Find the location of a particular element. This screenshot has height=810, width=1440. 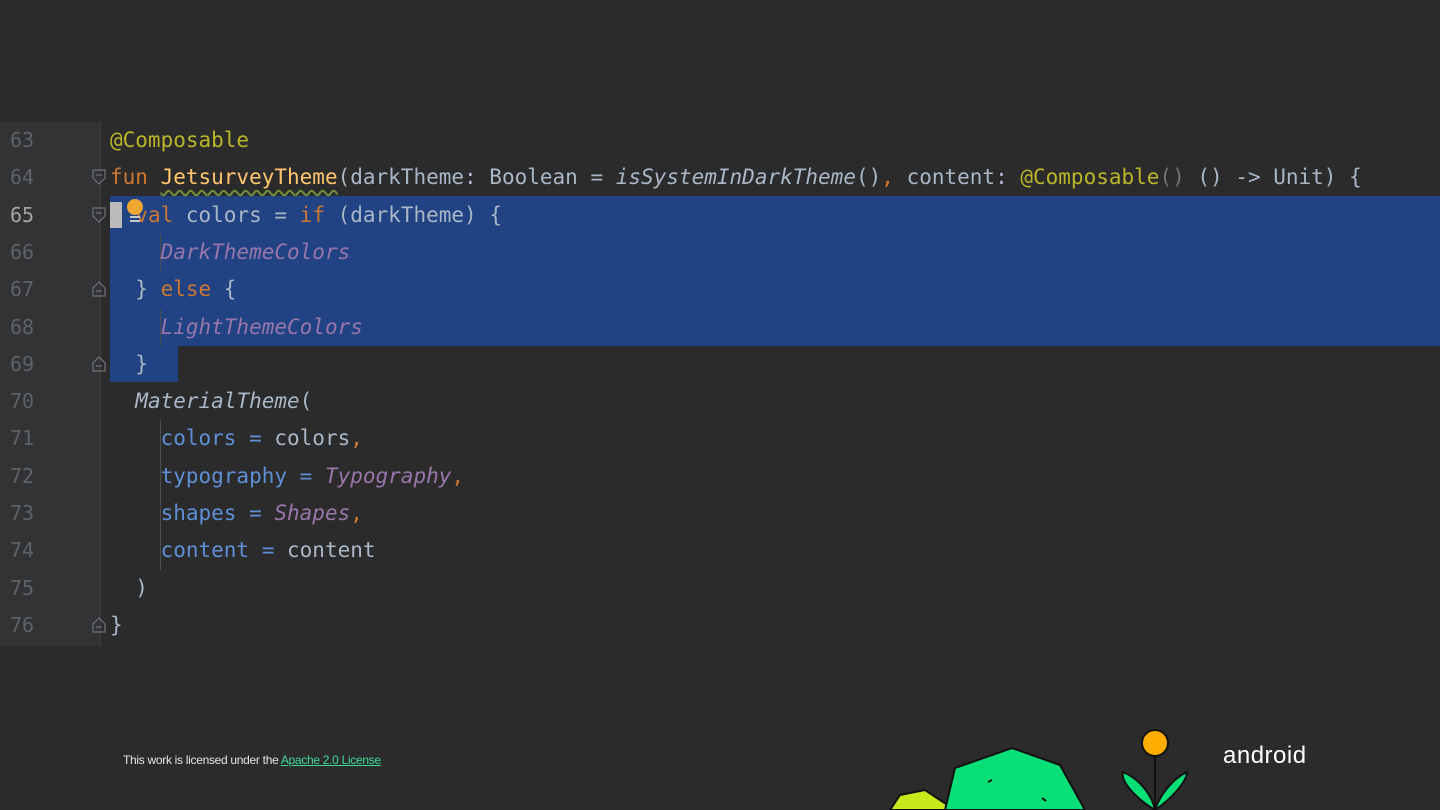

line-number: 63 is located at coordinates (22, 140).